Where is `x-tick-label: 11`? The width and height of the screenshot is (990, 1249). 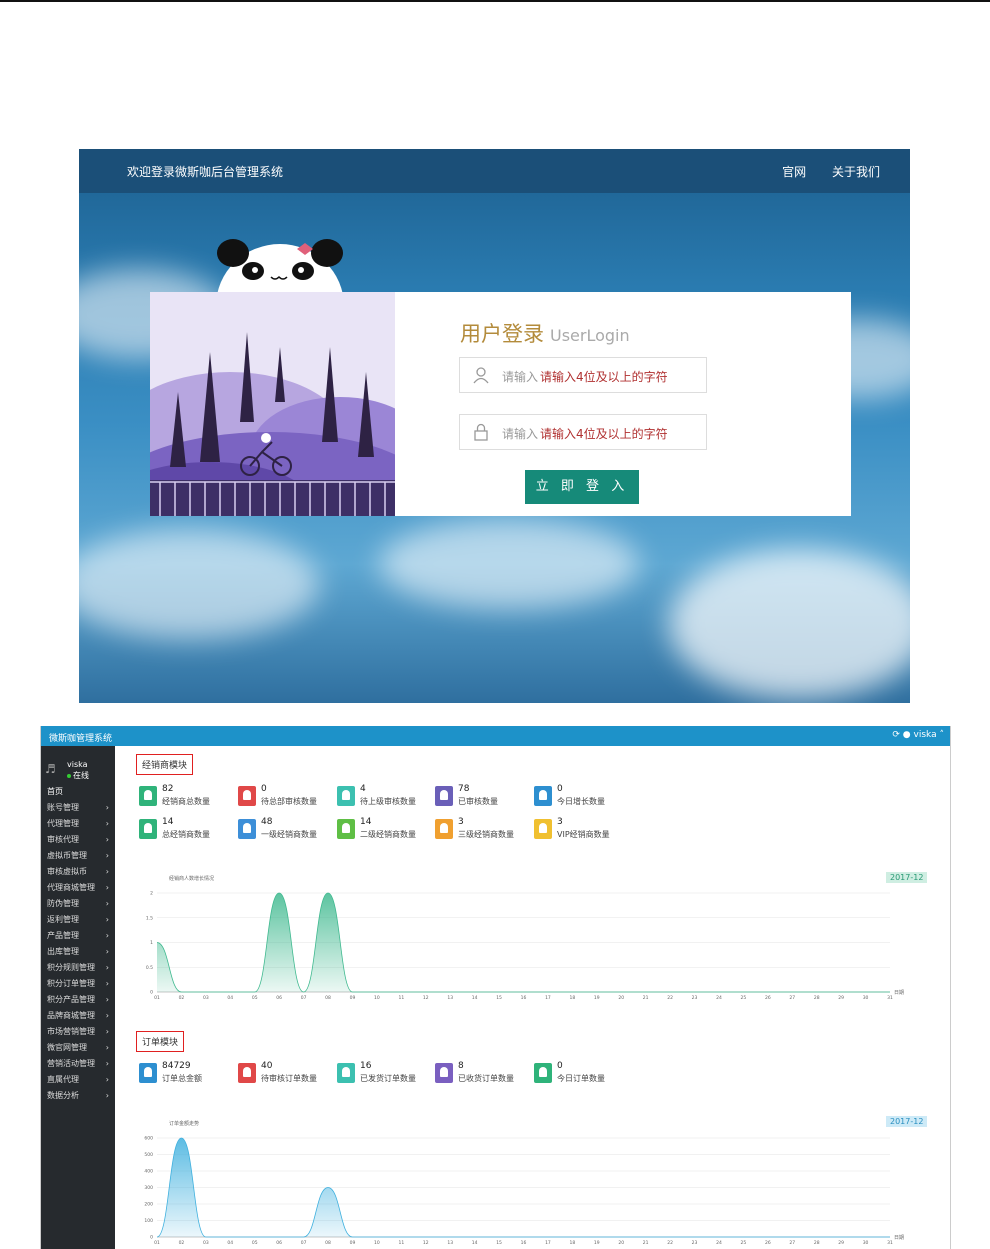
x-tick-label: 11 is located at coordinates (401, 998).